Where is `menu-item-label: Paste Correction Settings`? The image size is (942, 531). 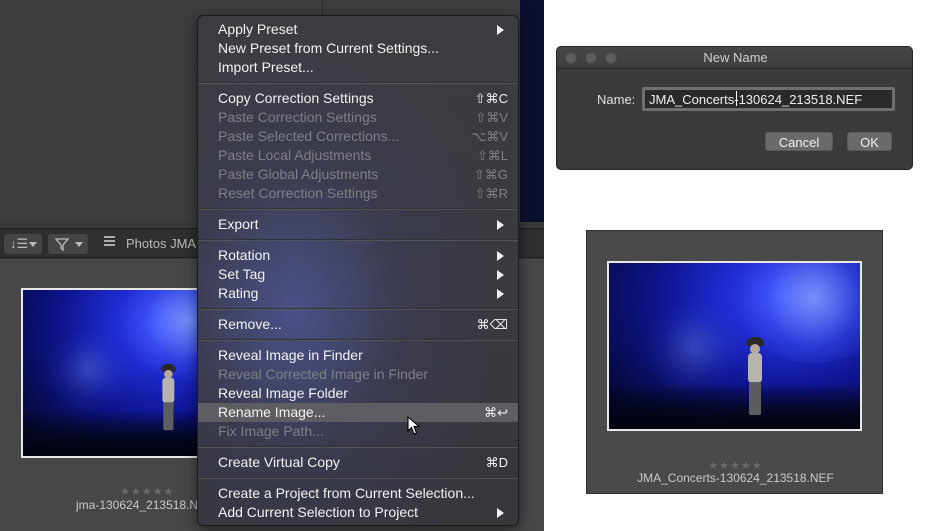
menu-item-label: Paste Correction Settings is located at coordinates (297, 117).